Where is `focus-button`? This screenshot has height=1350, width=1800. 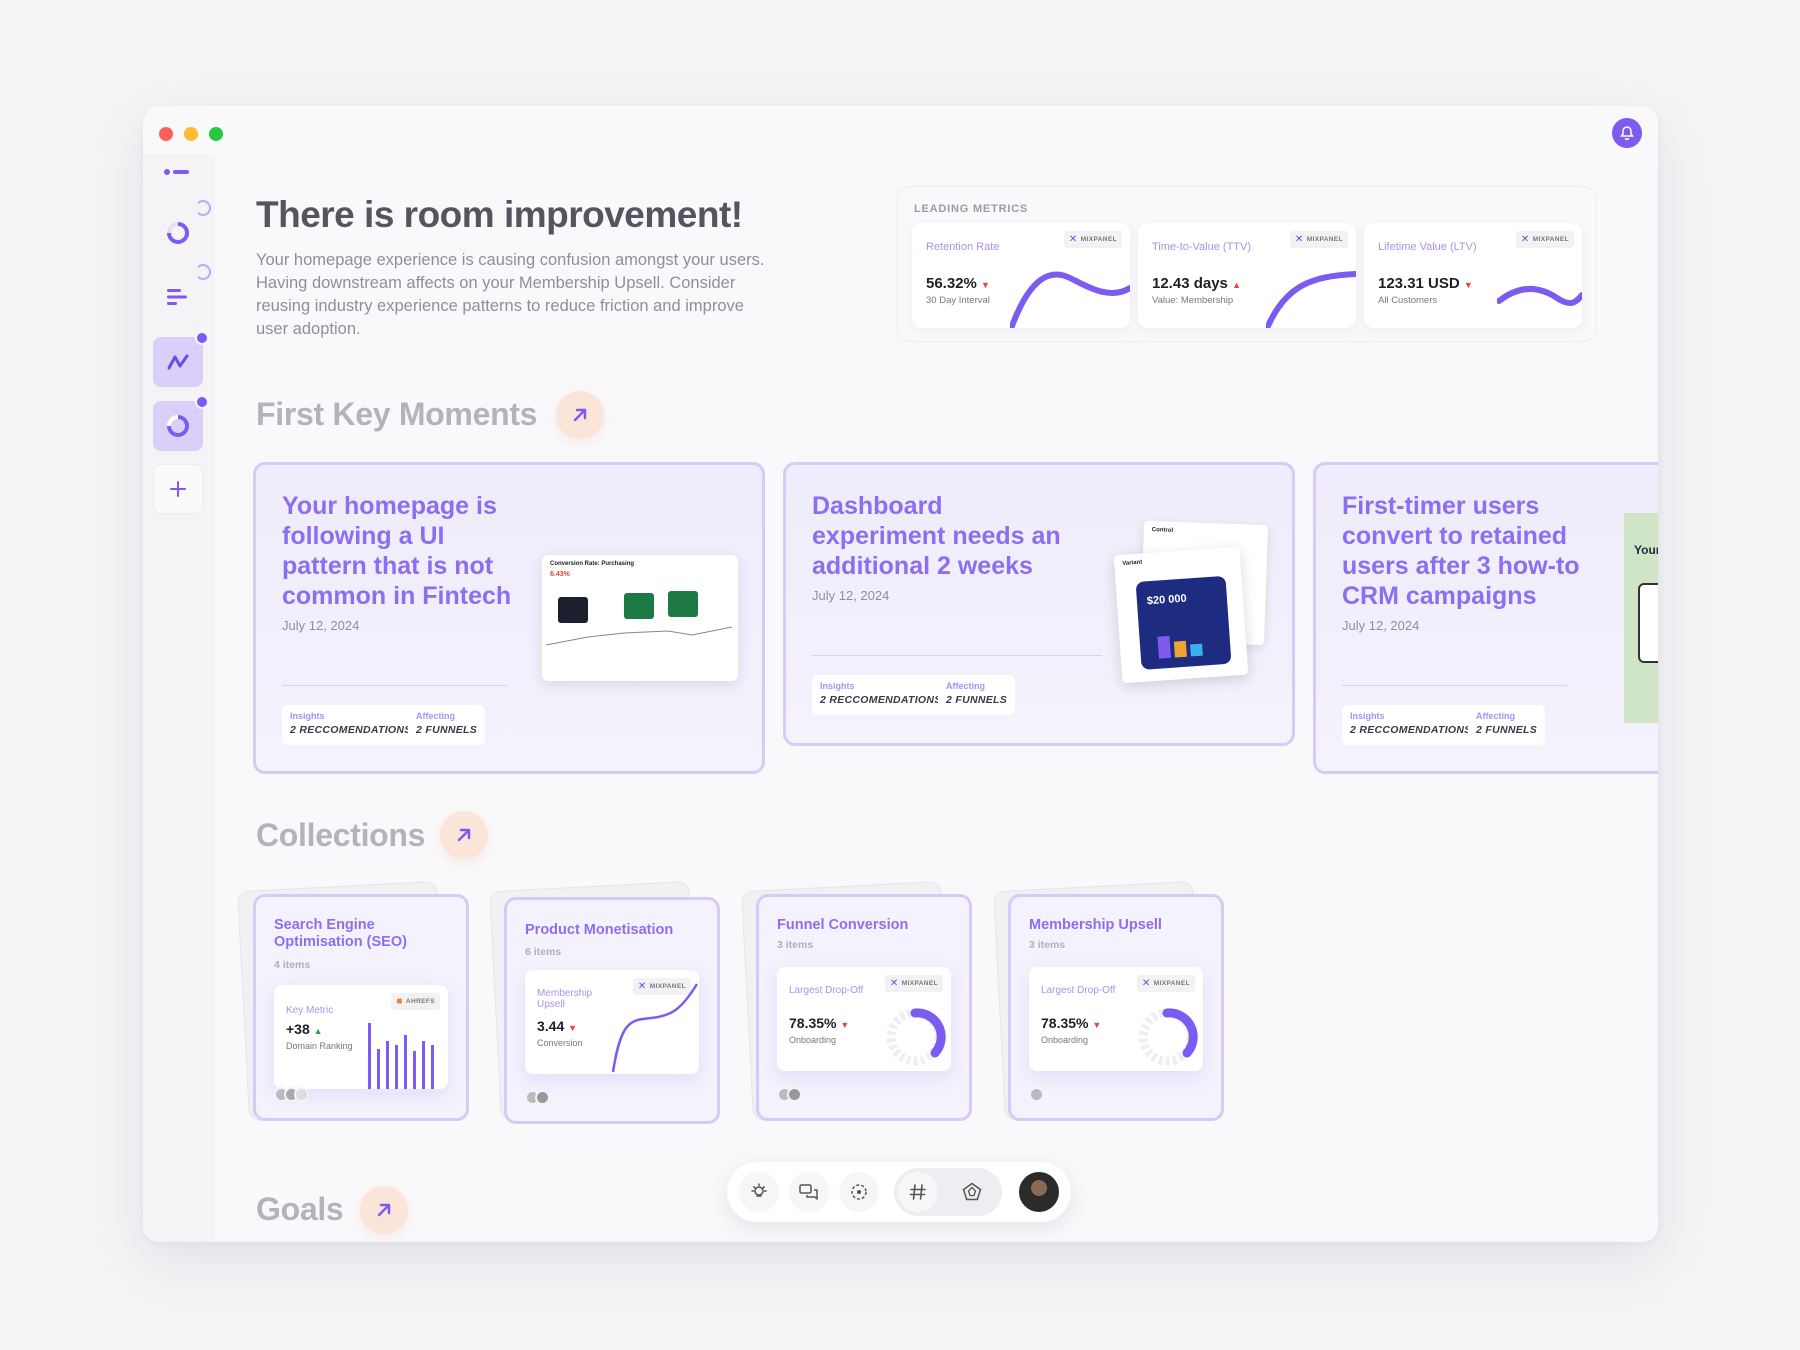
focus-button is located at coordinates (859, 1192).